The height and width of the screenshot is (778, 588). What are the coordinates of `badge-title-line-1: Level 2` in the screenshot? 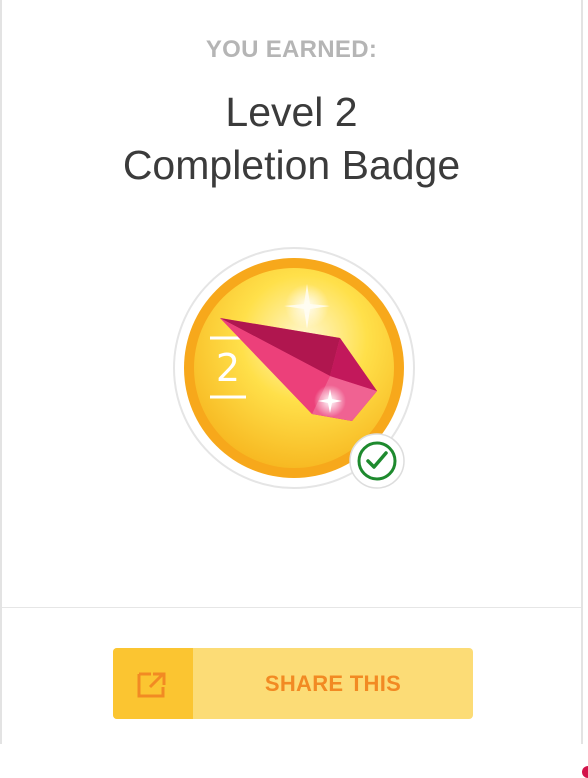 It's located at (291, 112).